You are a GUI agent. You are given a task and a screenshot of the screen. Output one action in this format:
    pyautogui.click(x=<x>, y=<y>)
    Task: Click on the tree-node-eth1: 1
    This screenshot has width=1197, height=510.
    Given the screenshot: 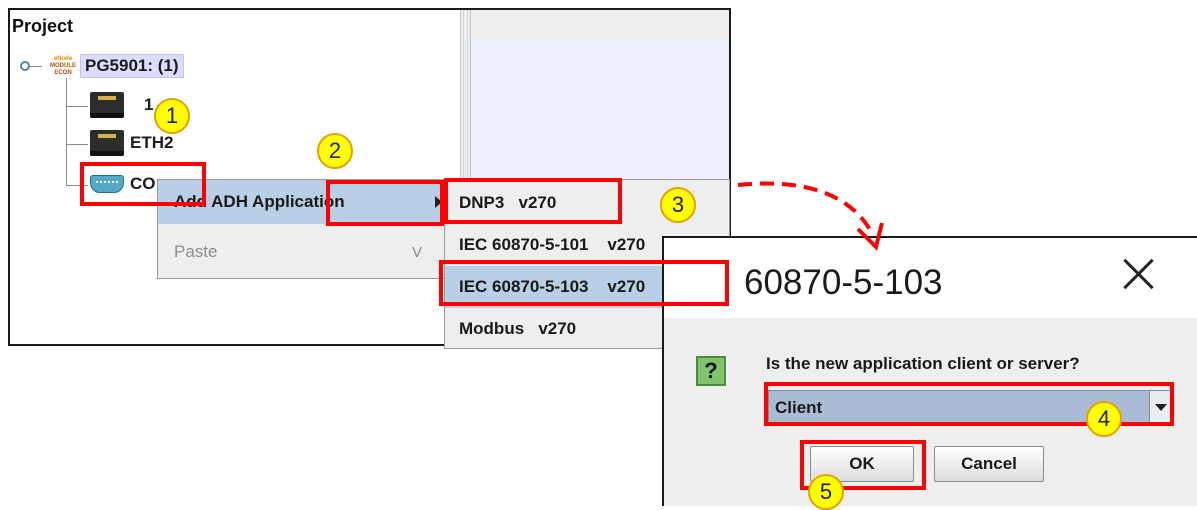 What is the action you would take?
    pyautogui.click(x=121, y=105)
    